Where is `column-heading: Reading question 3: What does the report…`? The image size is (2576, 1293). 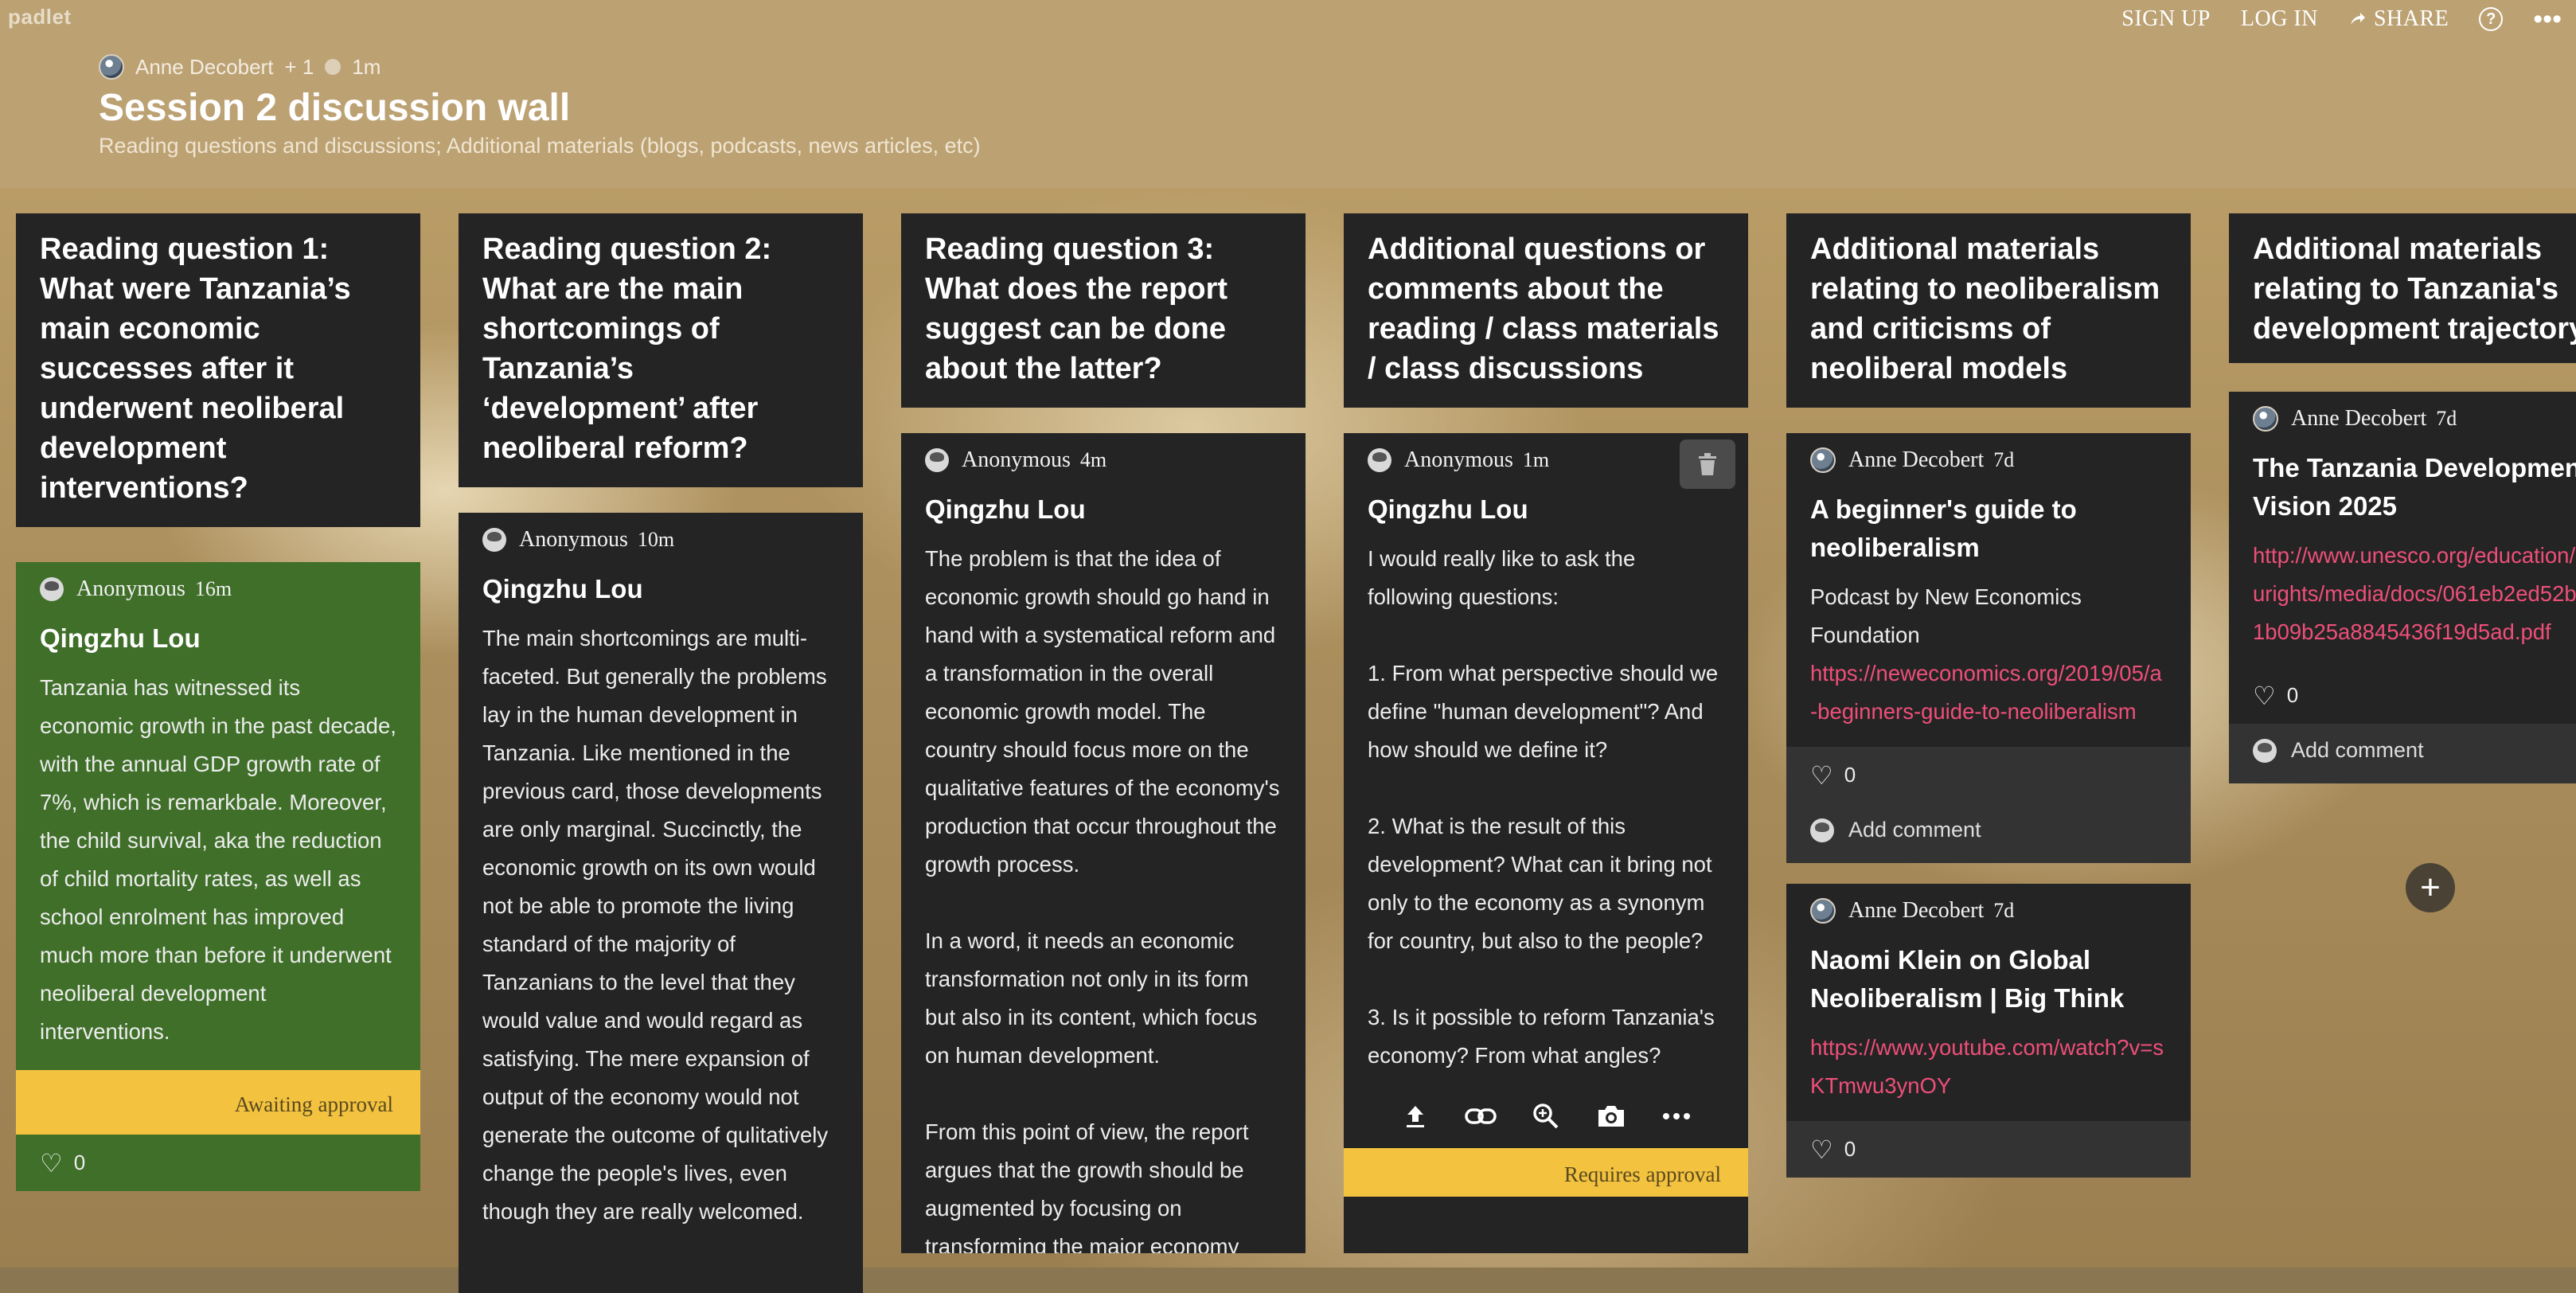 column-heading: Reading question 3: What does the report… is located at coordinates (1103, 310).